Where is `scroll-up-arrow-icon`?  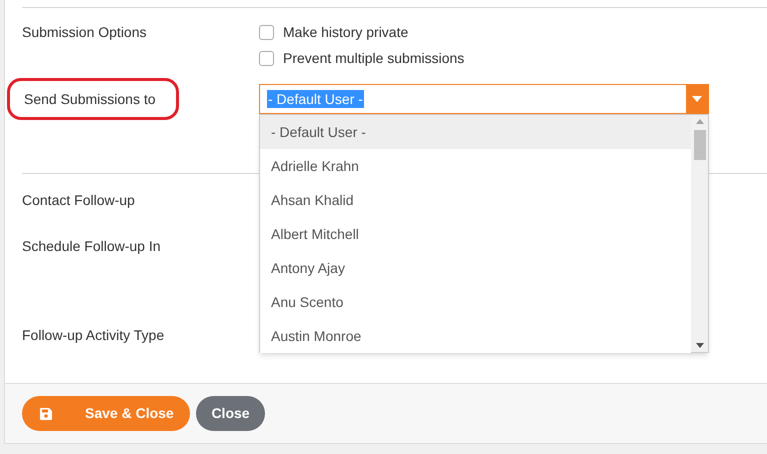
scroll-up-arrow-icon is located at coordinates (700, 121).